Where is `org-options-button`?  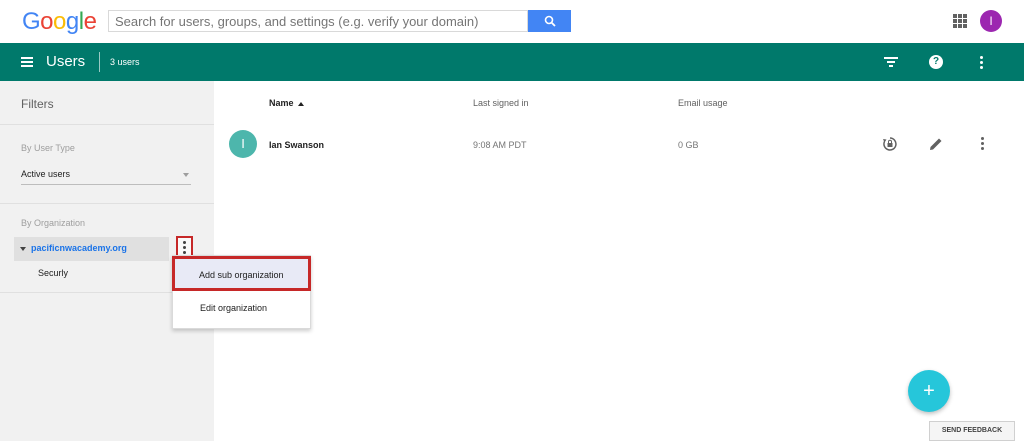
org-options-button is located at coordinates (184, 246).